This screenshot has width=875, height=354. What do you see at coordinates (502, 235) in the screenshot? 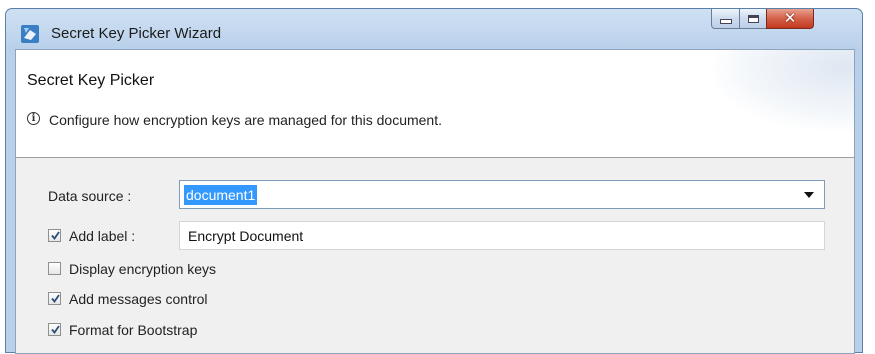
I see `add-label-input: Encrypt Document` at bounding box center [502, 235].